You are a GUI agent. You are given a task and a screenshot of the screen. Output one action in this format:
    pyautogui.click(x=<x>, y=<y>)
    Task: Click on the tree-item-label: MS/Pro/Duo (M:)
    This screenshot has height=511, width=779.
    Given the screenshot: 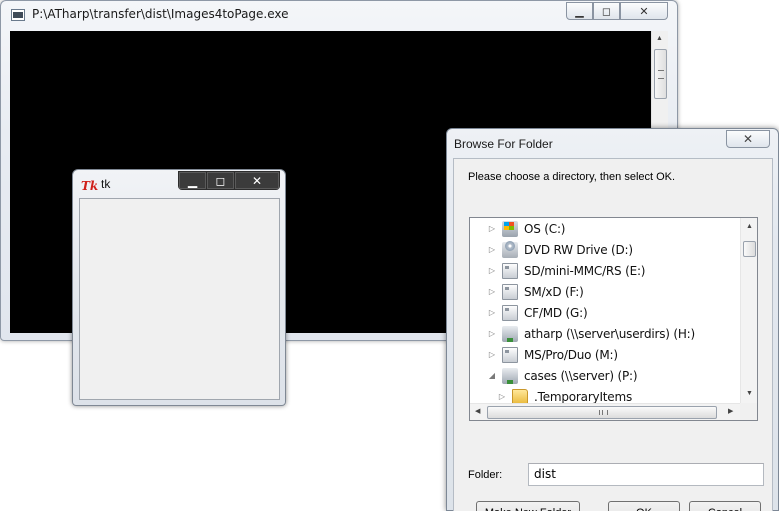 What is the action you would take?
    pyautogui.click(x=571, y=354)
    